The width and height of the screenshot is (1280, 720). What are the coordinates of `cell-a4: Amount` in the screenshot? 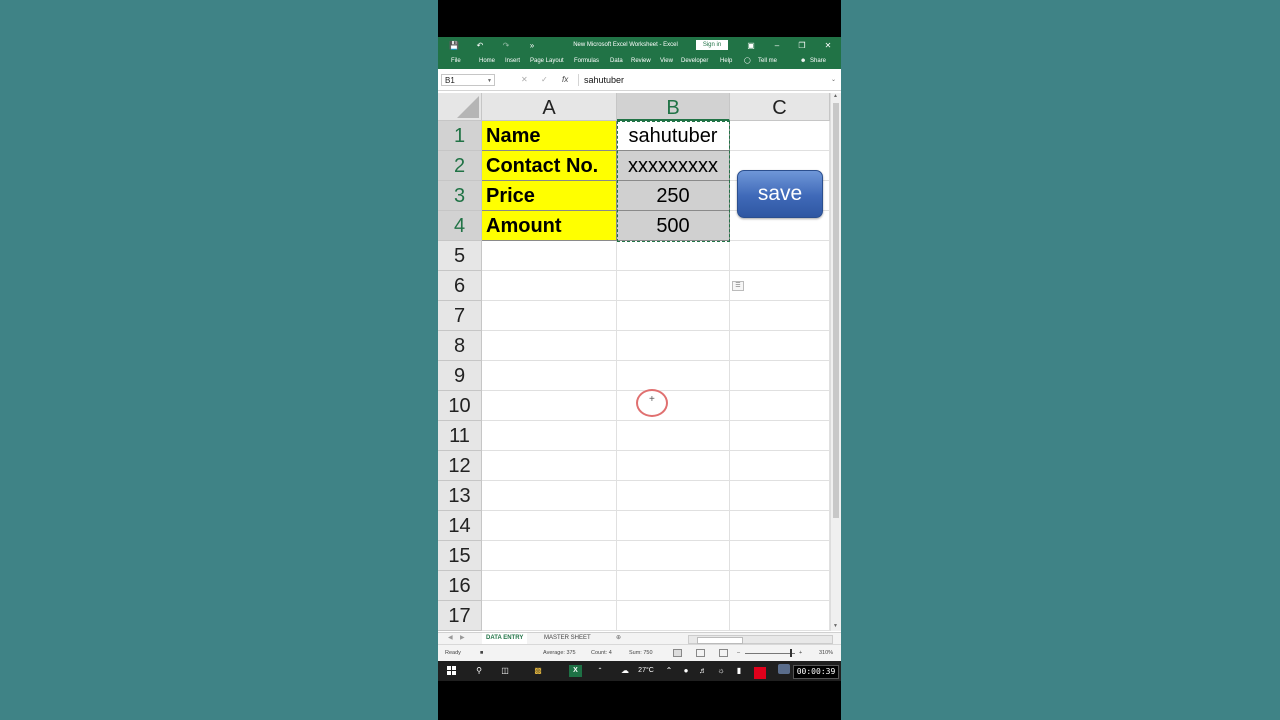 It's located at (549, 226).